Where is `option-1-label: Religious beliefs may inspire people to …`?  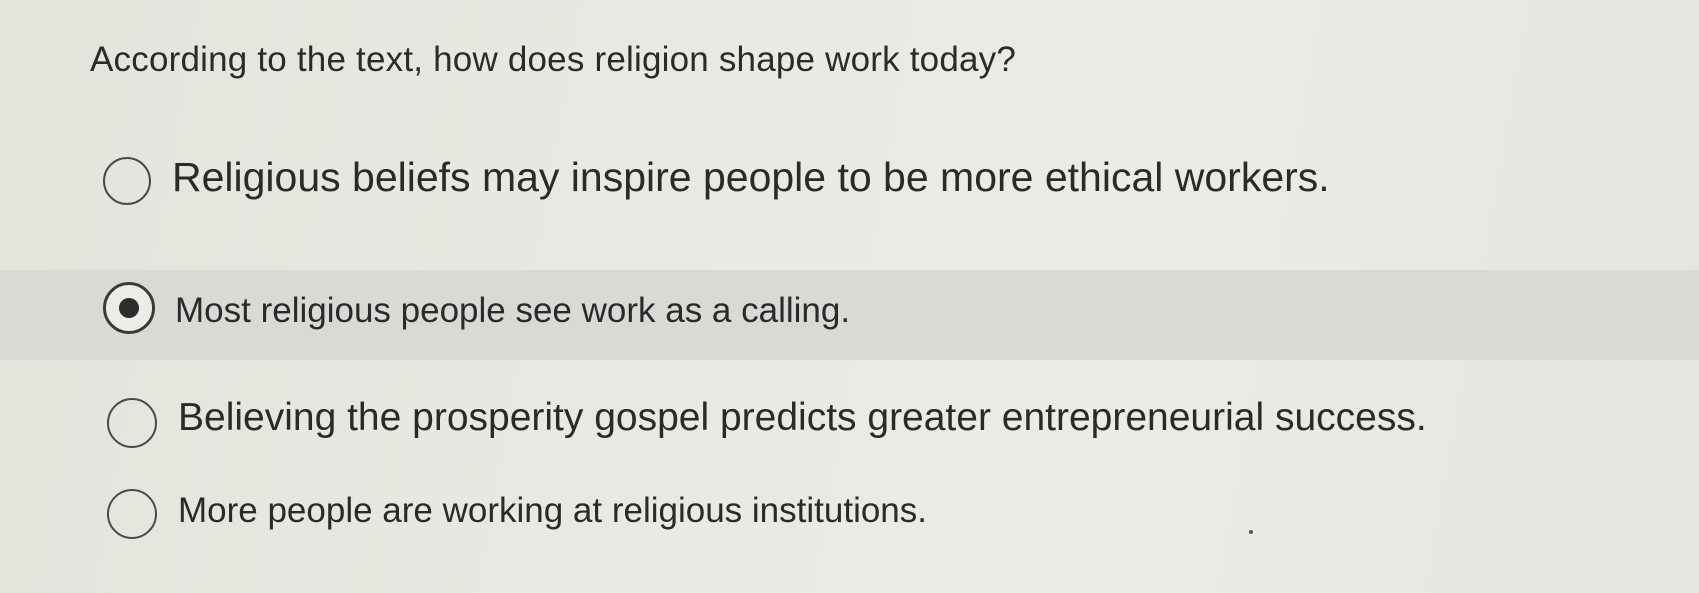 option-1-label: Religious beliefs may inspire people to … is located at coordinates (751, 177).